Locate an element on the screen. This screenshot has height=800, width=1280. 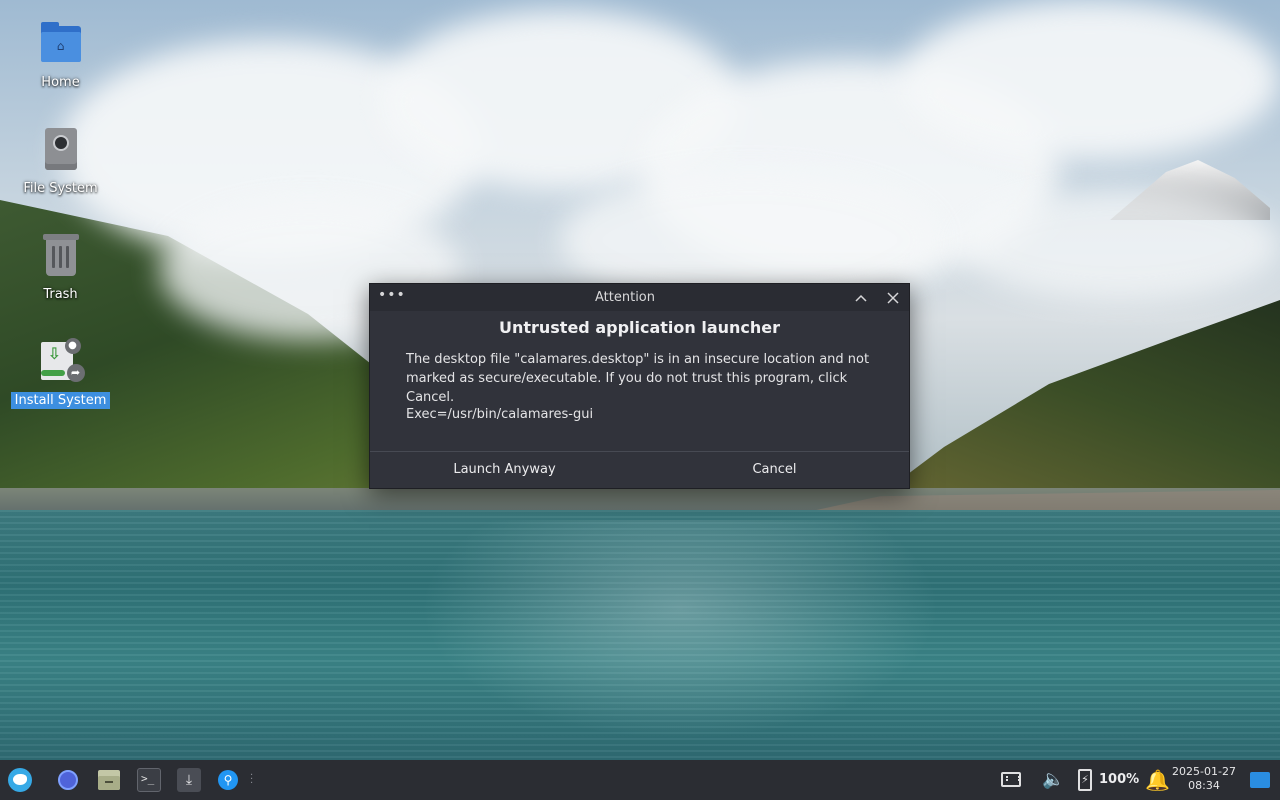
link-arrow-icon: ➦ is located at coordinates (75, 373).